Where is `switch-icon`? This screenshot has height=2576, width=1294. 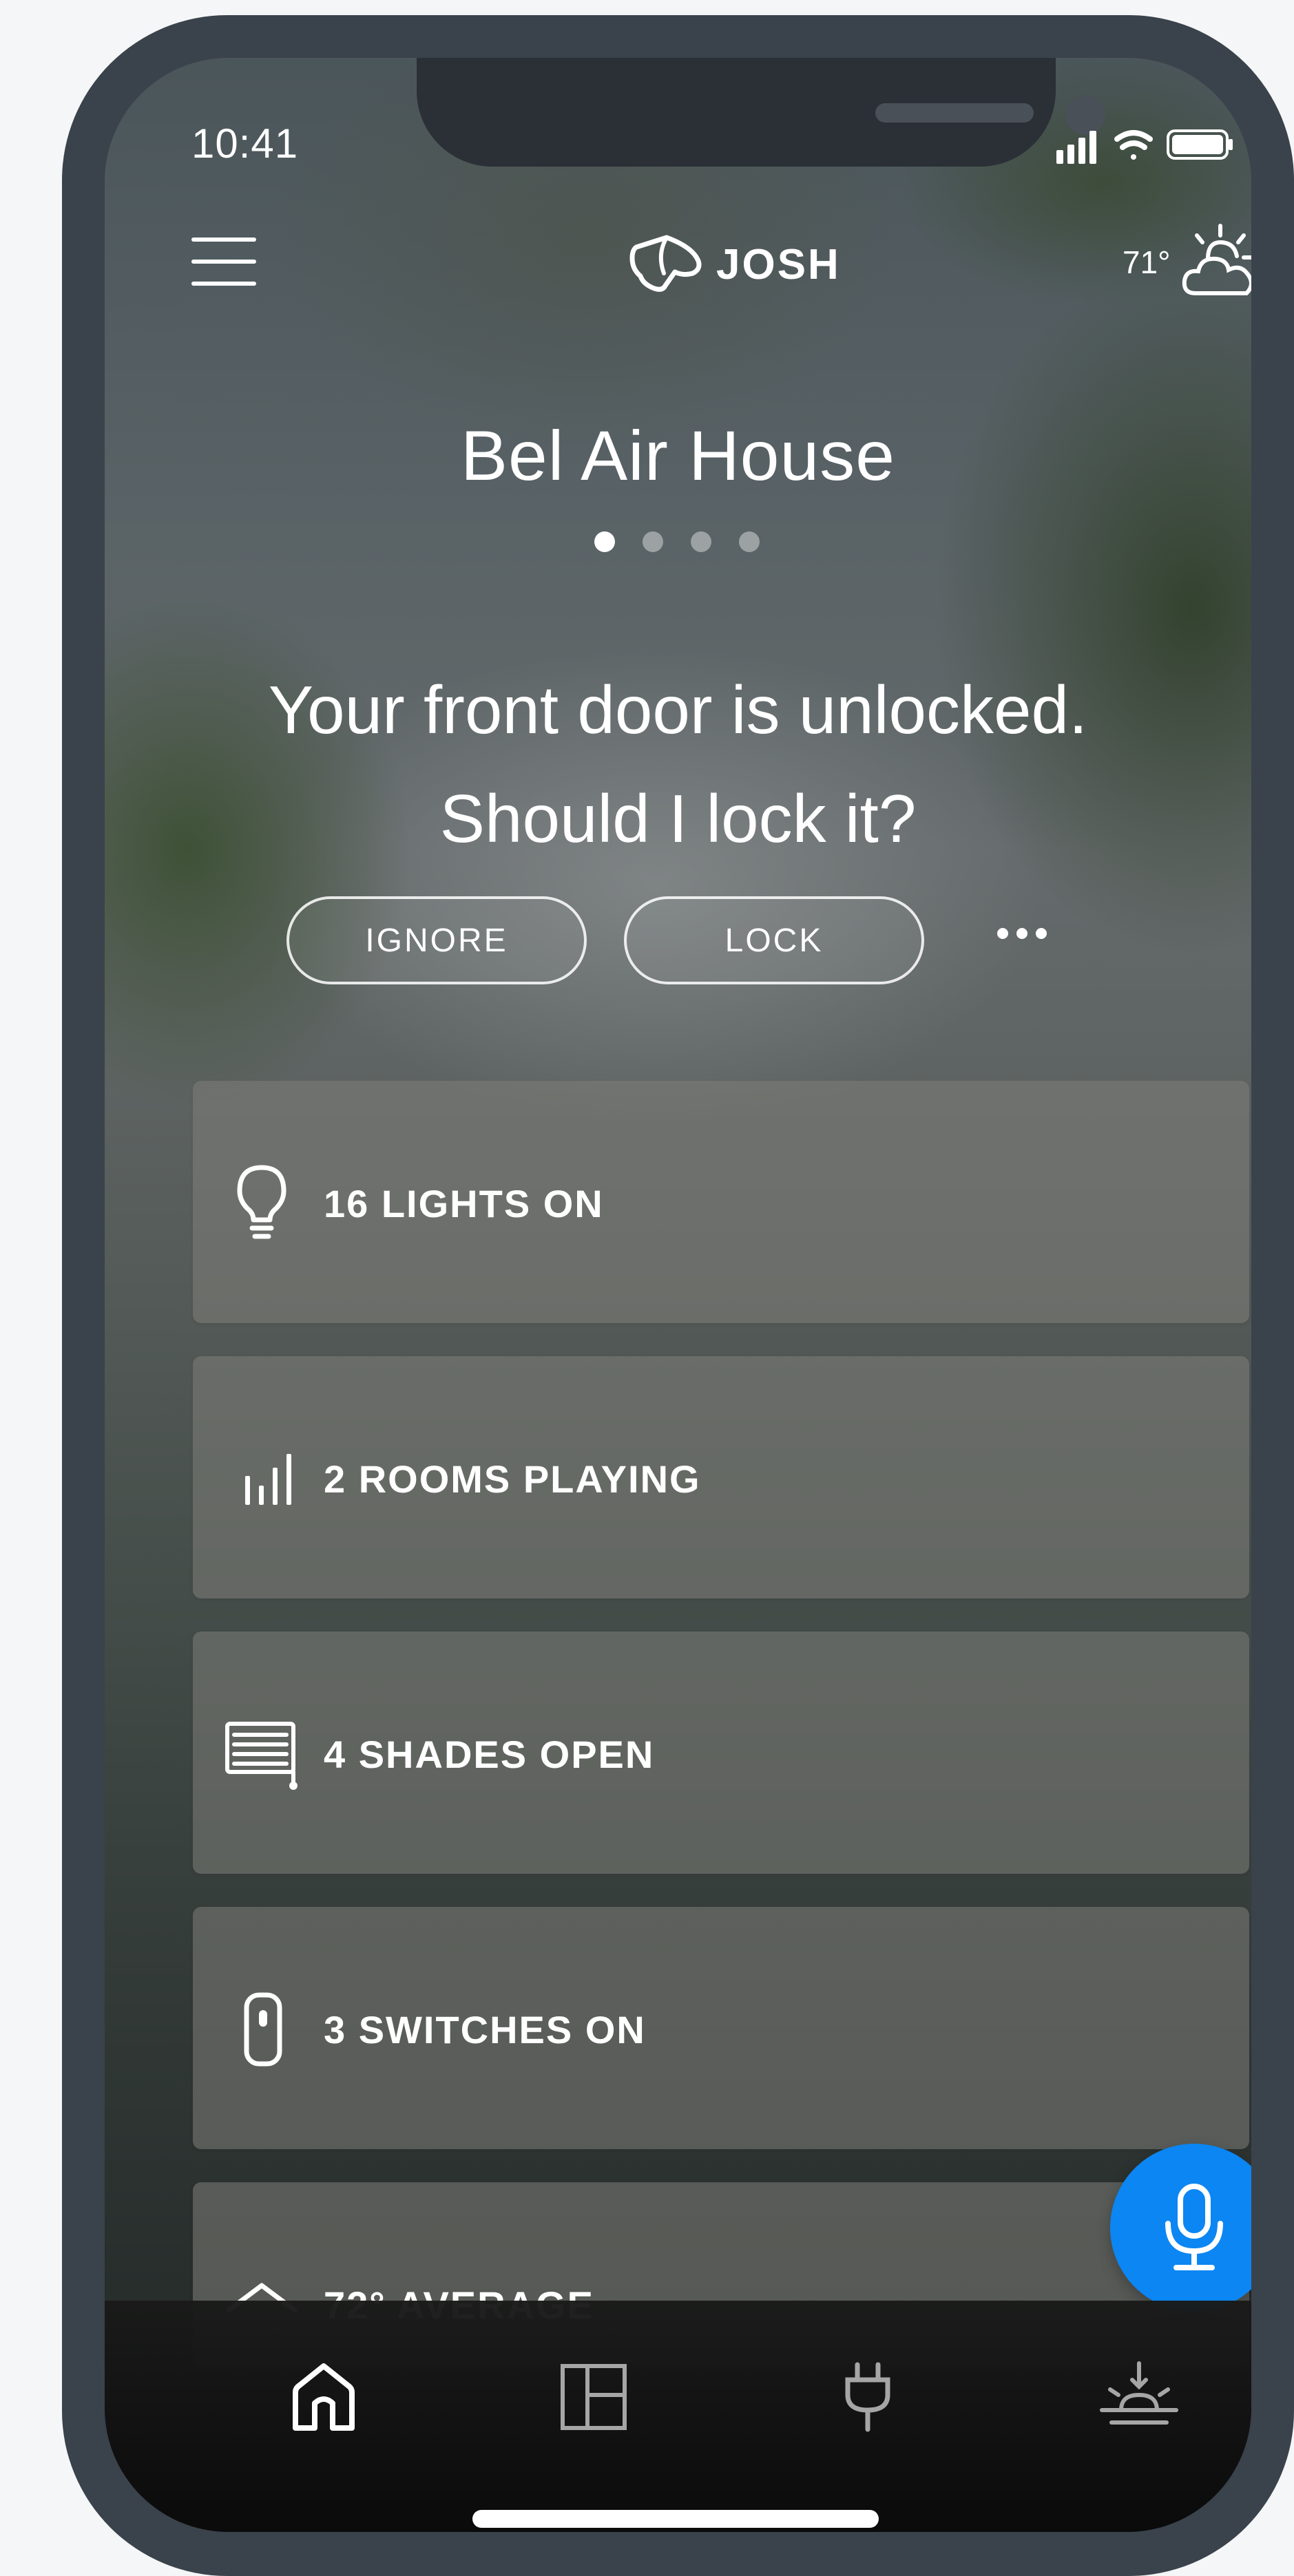 switch-icon is located at coordinates (263, 2030).